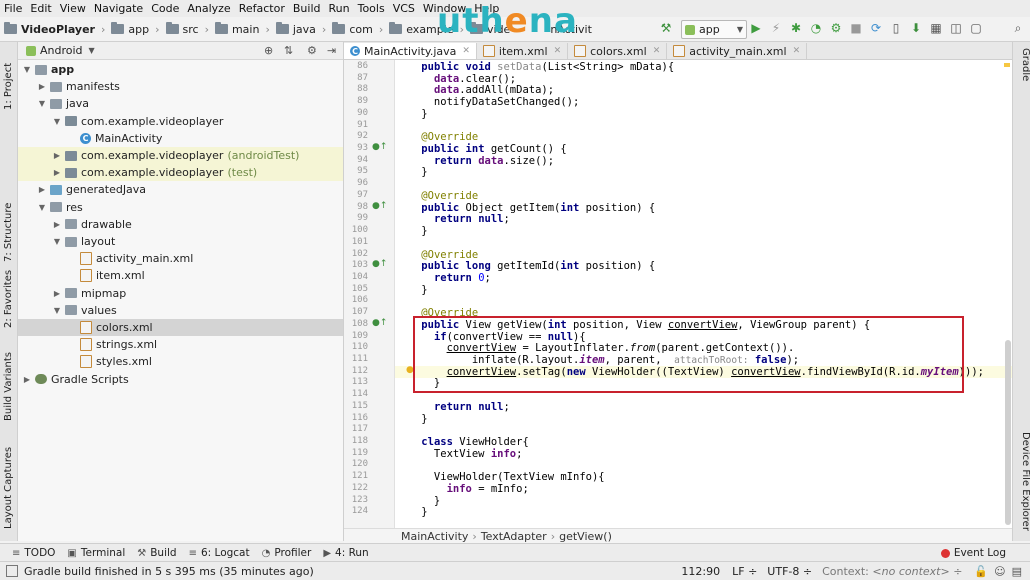  I want to click on hide-icon: ⇥, so click(331, 50).